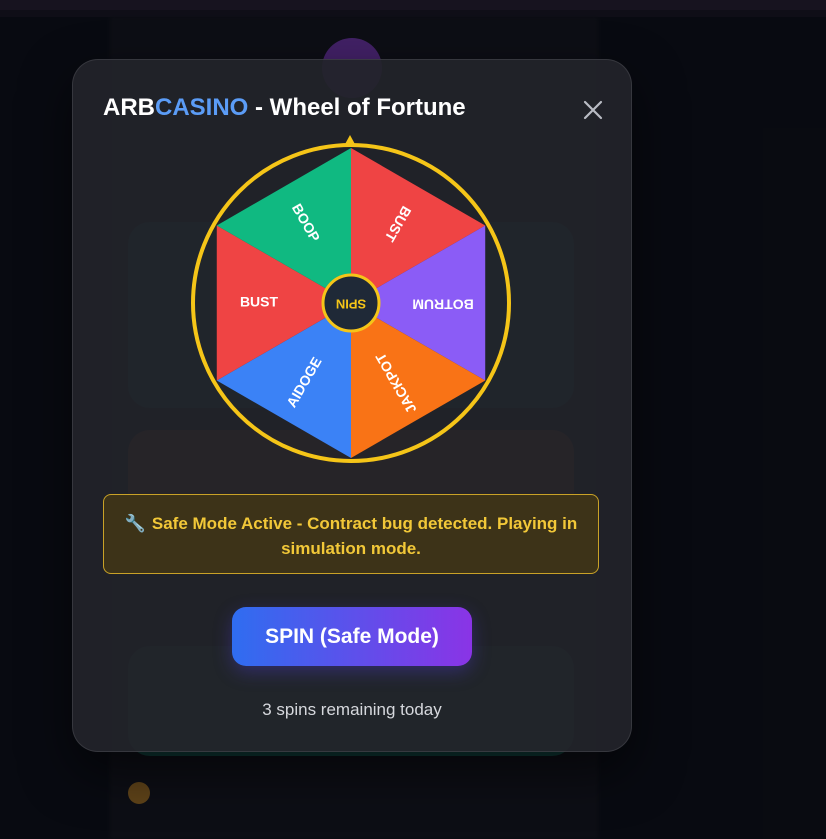 The width and height of the screenshot is (826, 839). I want to click on close-button, so click(593, 110).